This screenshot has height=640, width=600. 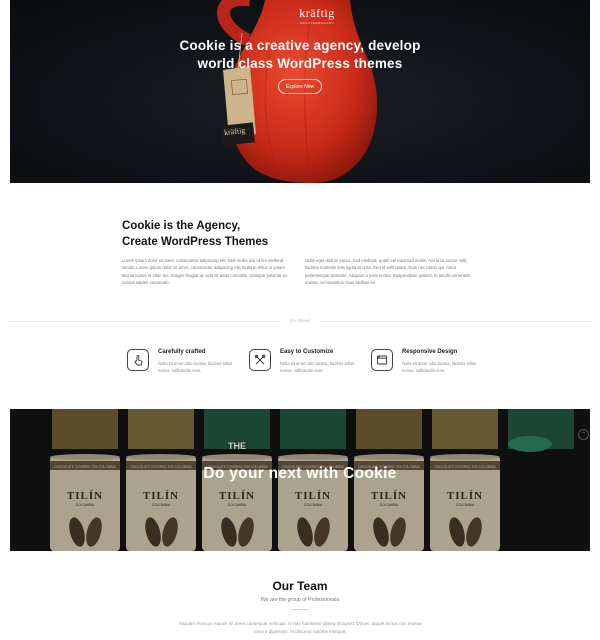 I want to click on hero-brand-logo: kräftig KRÄUTERBRANNT, so click(x=317, y=15).